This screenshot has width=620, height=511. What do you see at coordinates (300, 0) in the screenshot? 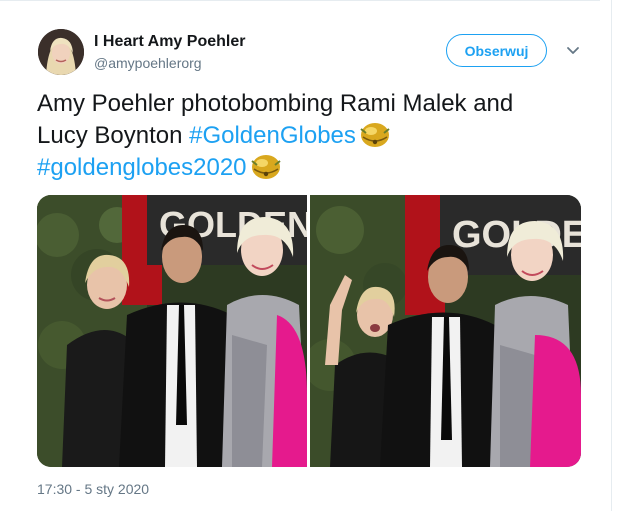
I see `top-divider` at bounding box center [300, 0].